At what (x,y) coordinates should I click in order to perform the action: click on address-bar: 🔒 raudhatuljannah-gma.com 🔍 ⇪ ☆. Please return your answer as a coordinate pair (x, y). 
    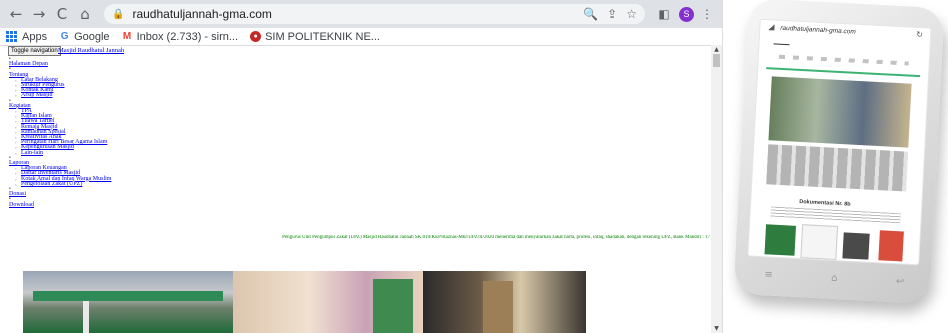
    Looking at the image, I should click on (374, 14).